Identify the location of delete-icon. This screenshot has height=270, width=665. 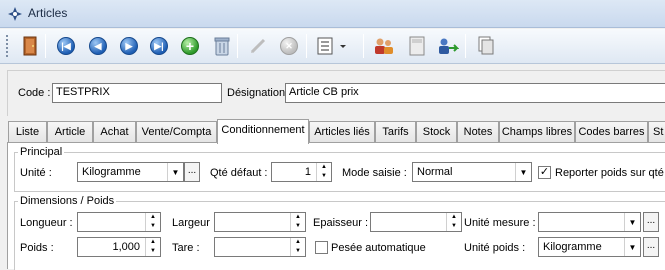
(222, 46).